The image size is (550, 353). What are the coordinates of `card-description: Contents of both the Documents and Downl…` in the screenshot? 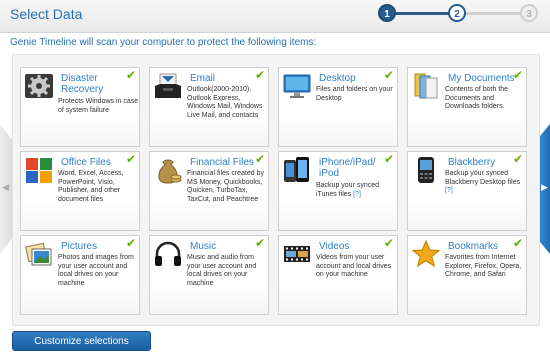 It's located at (477, 98).